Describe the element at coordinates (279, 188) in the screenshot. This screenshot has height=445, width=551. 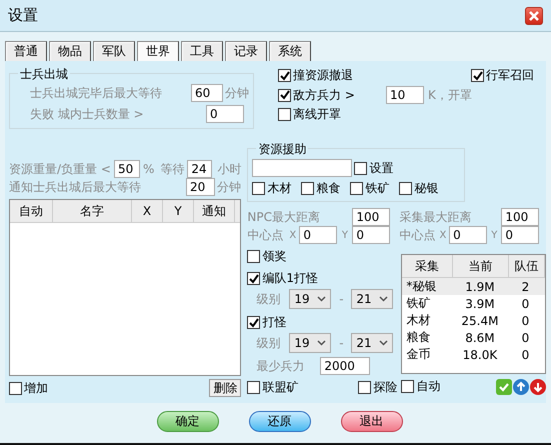
I see `option-label: 木材` at that location.